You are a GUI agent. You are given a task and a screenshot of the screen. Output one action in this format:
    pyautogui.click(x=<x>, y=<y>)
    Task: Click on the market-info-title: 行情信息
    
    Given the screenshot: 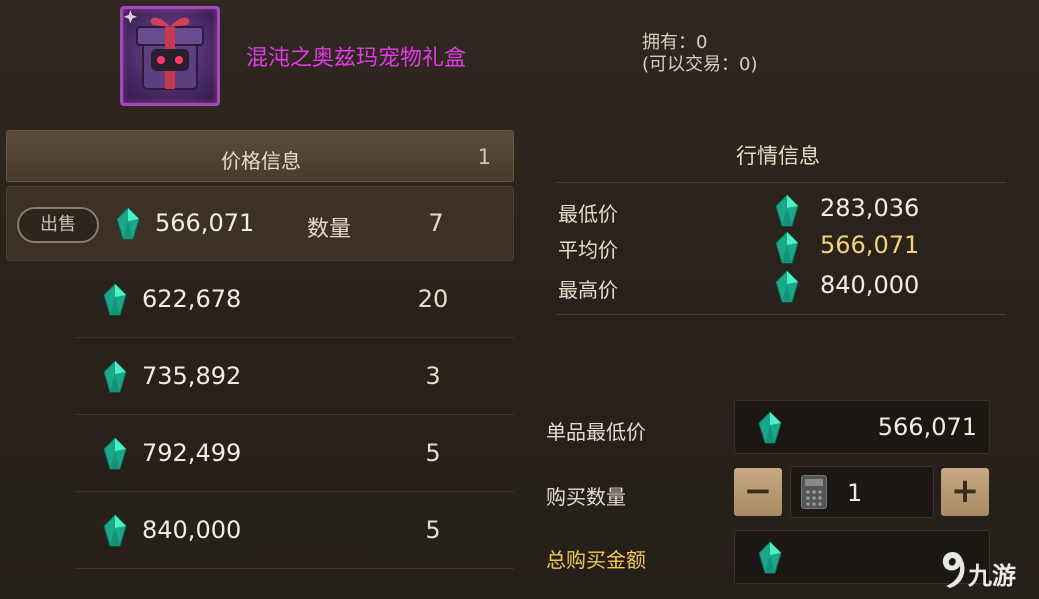 What is the action you would take?
    pyautogui.click(x=778, y=156)
    